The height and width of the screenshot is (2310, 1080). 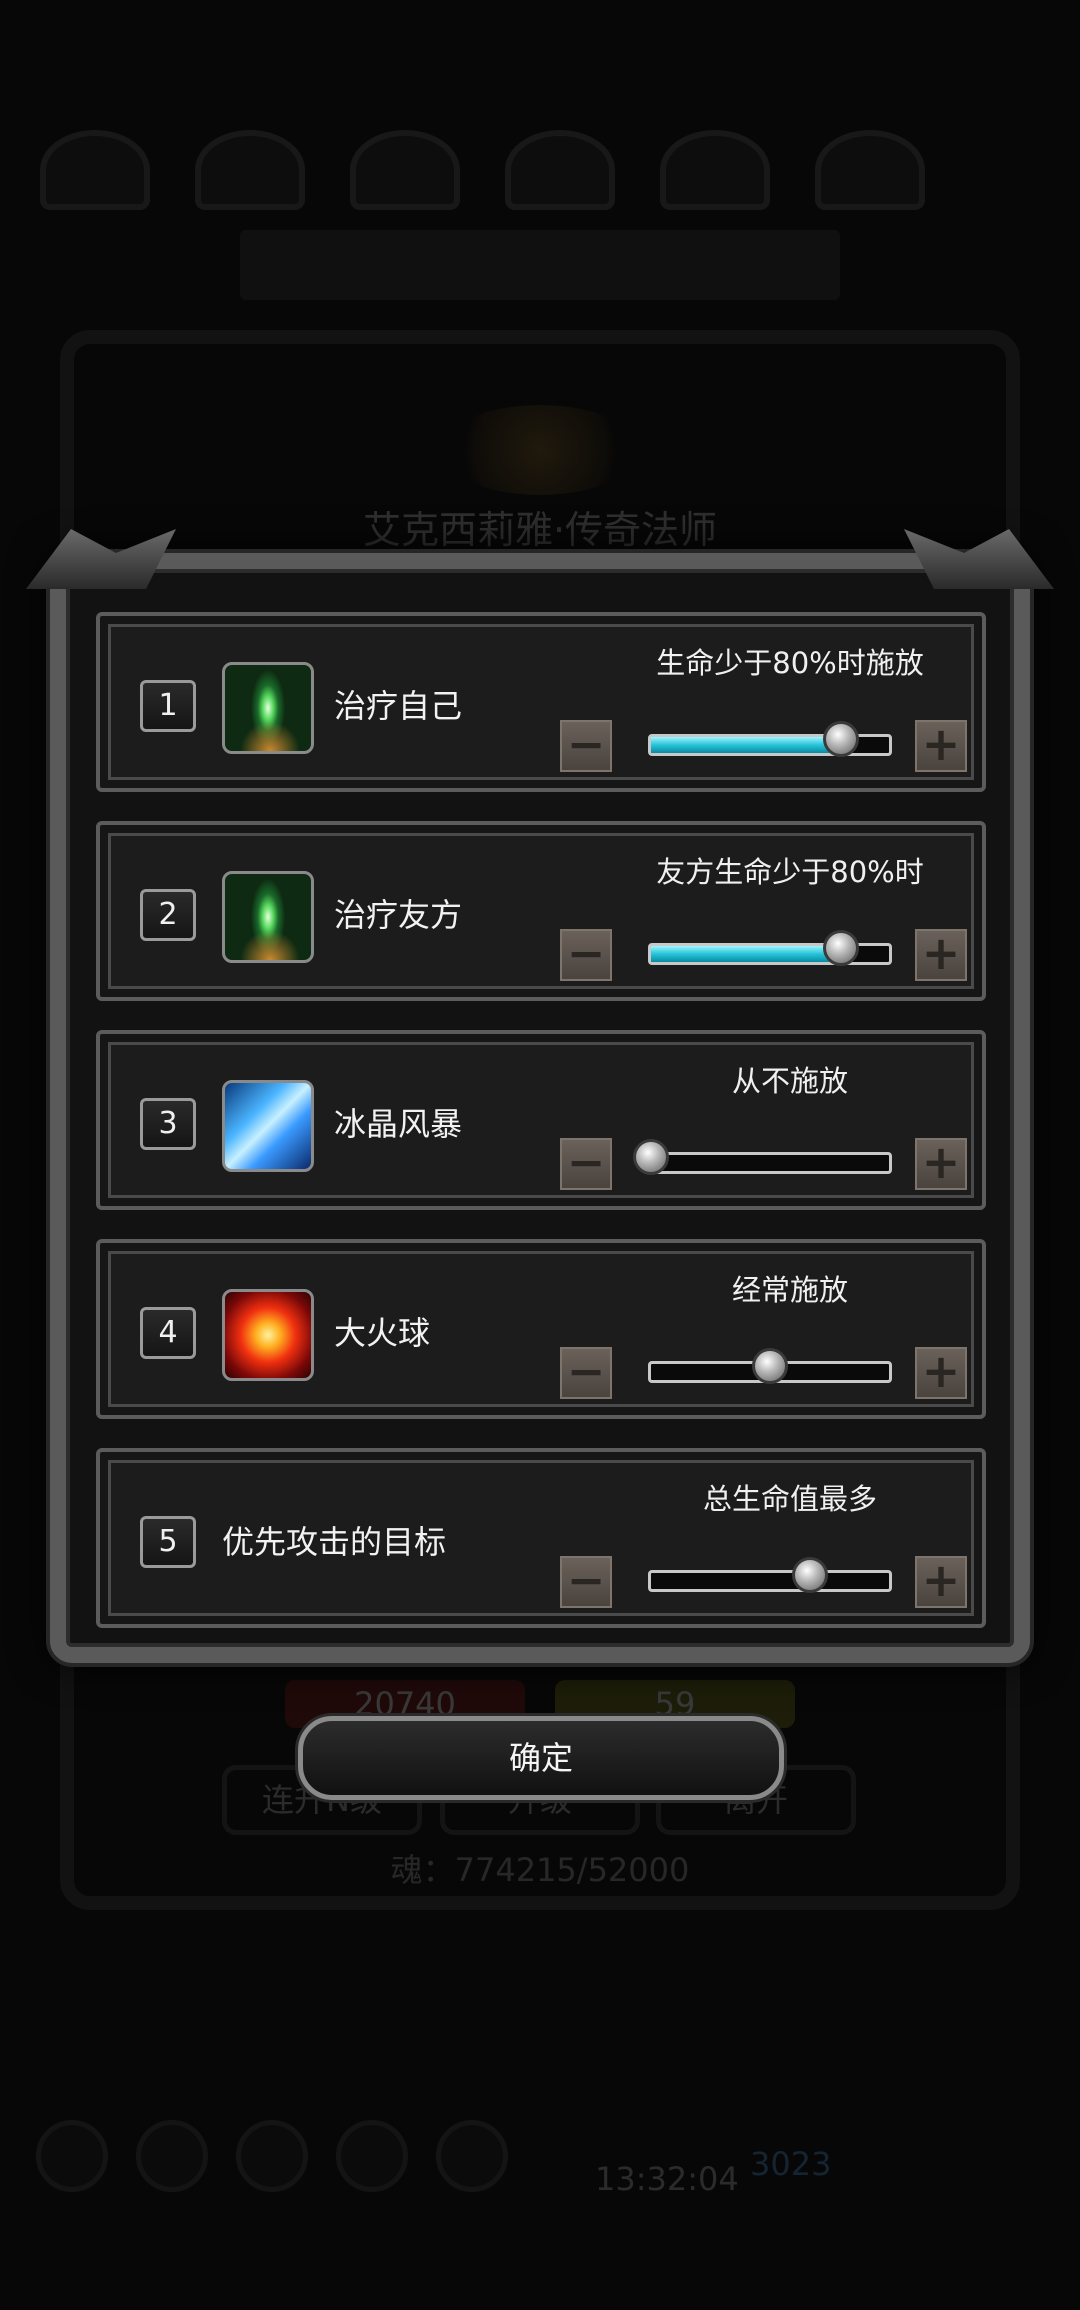 I want to click on hero-name: 艾克西莉雅·传奇法师, so click(x=540, y=530).